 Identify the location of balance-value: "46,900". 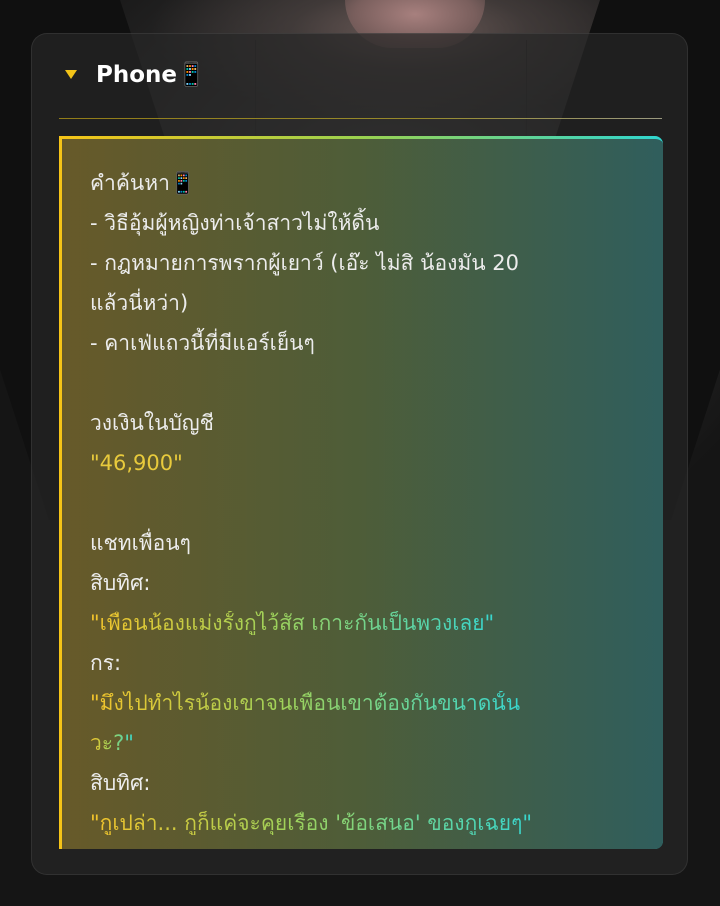
(136, 463).